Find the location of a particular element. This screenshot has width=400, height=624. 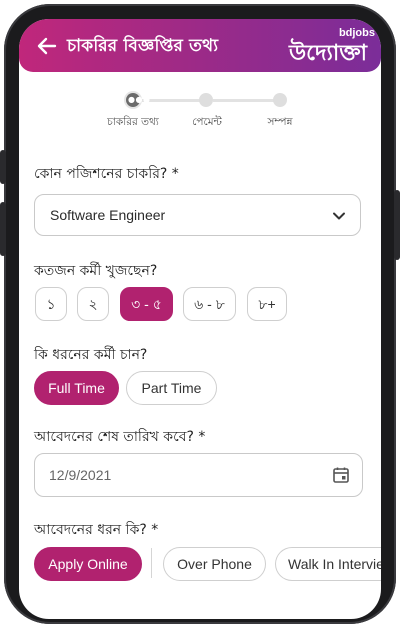

deadline-label: আবেদনের শেষ তারিখ কবে? * is located at coordinates (120, 437).